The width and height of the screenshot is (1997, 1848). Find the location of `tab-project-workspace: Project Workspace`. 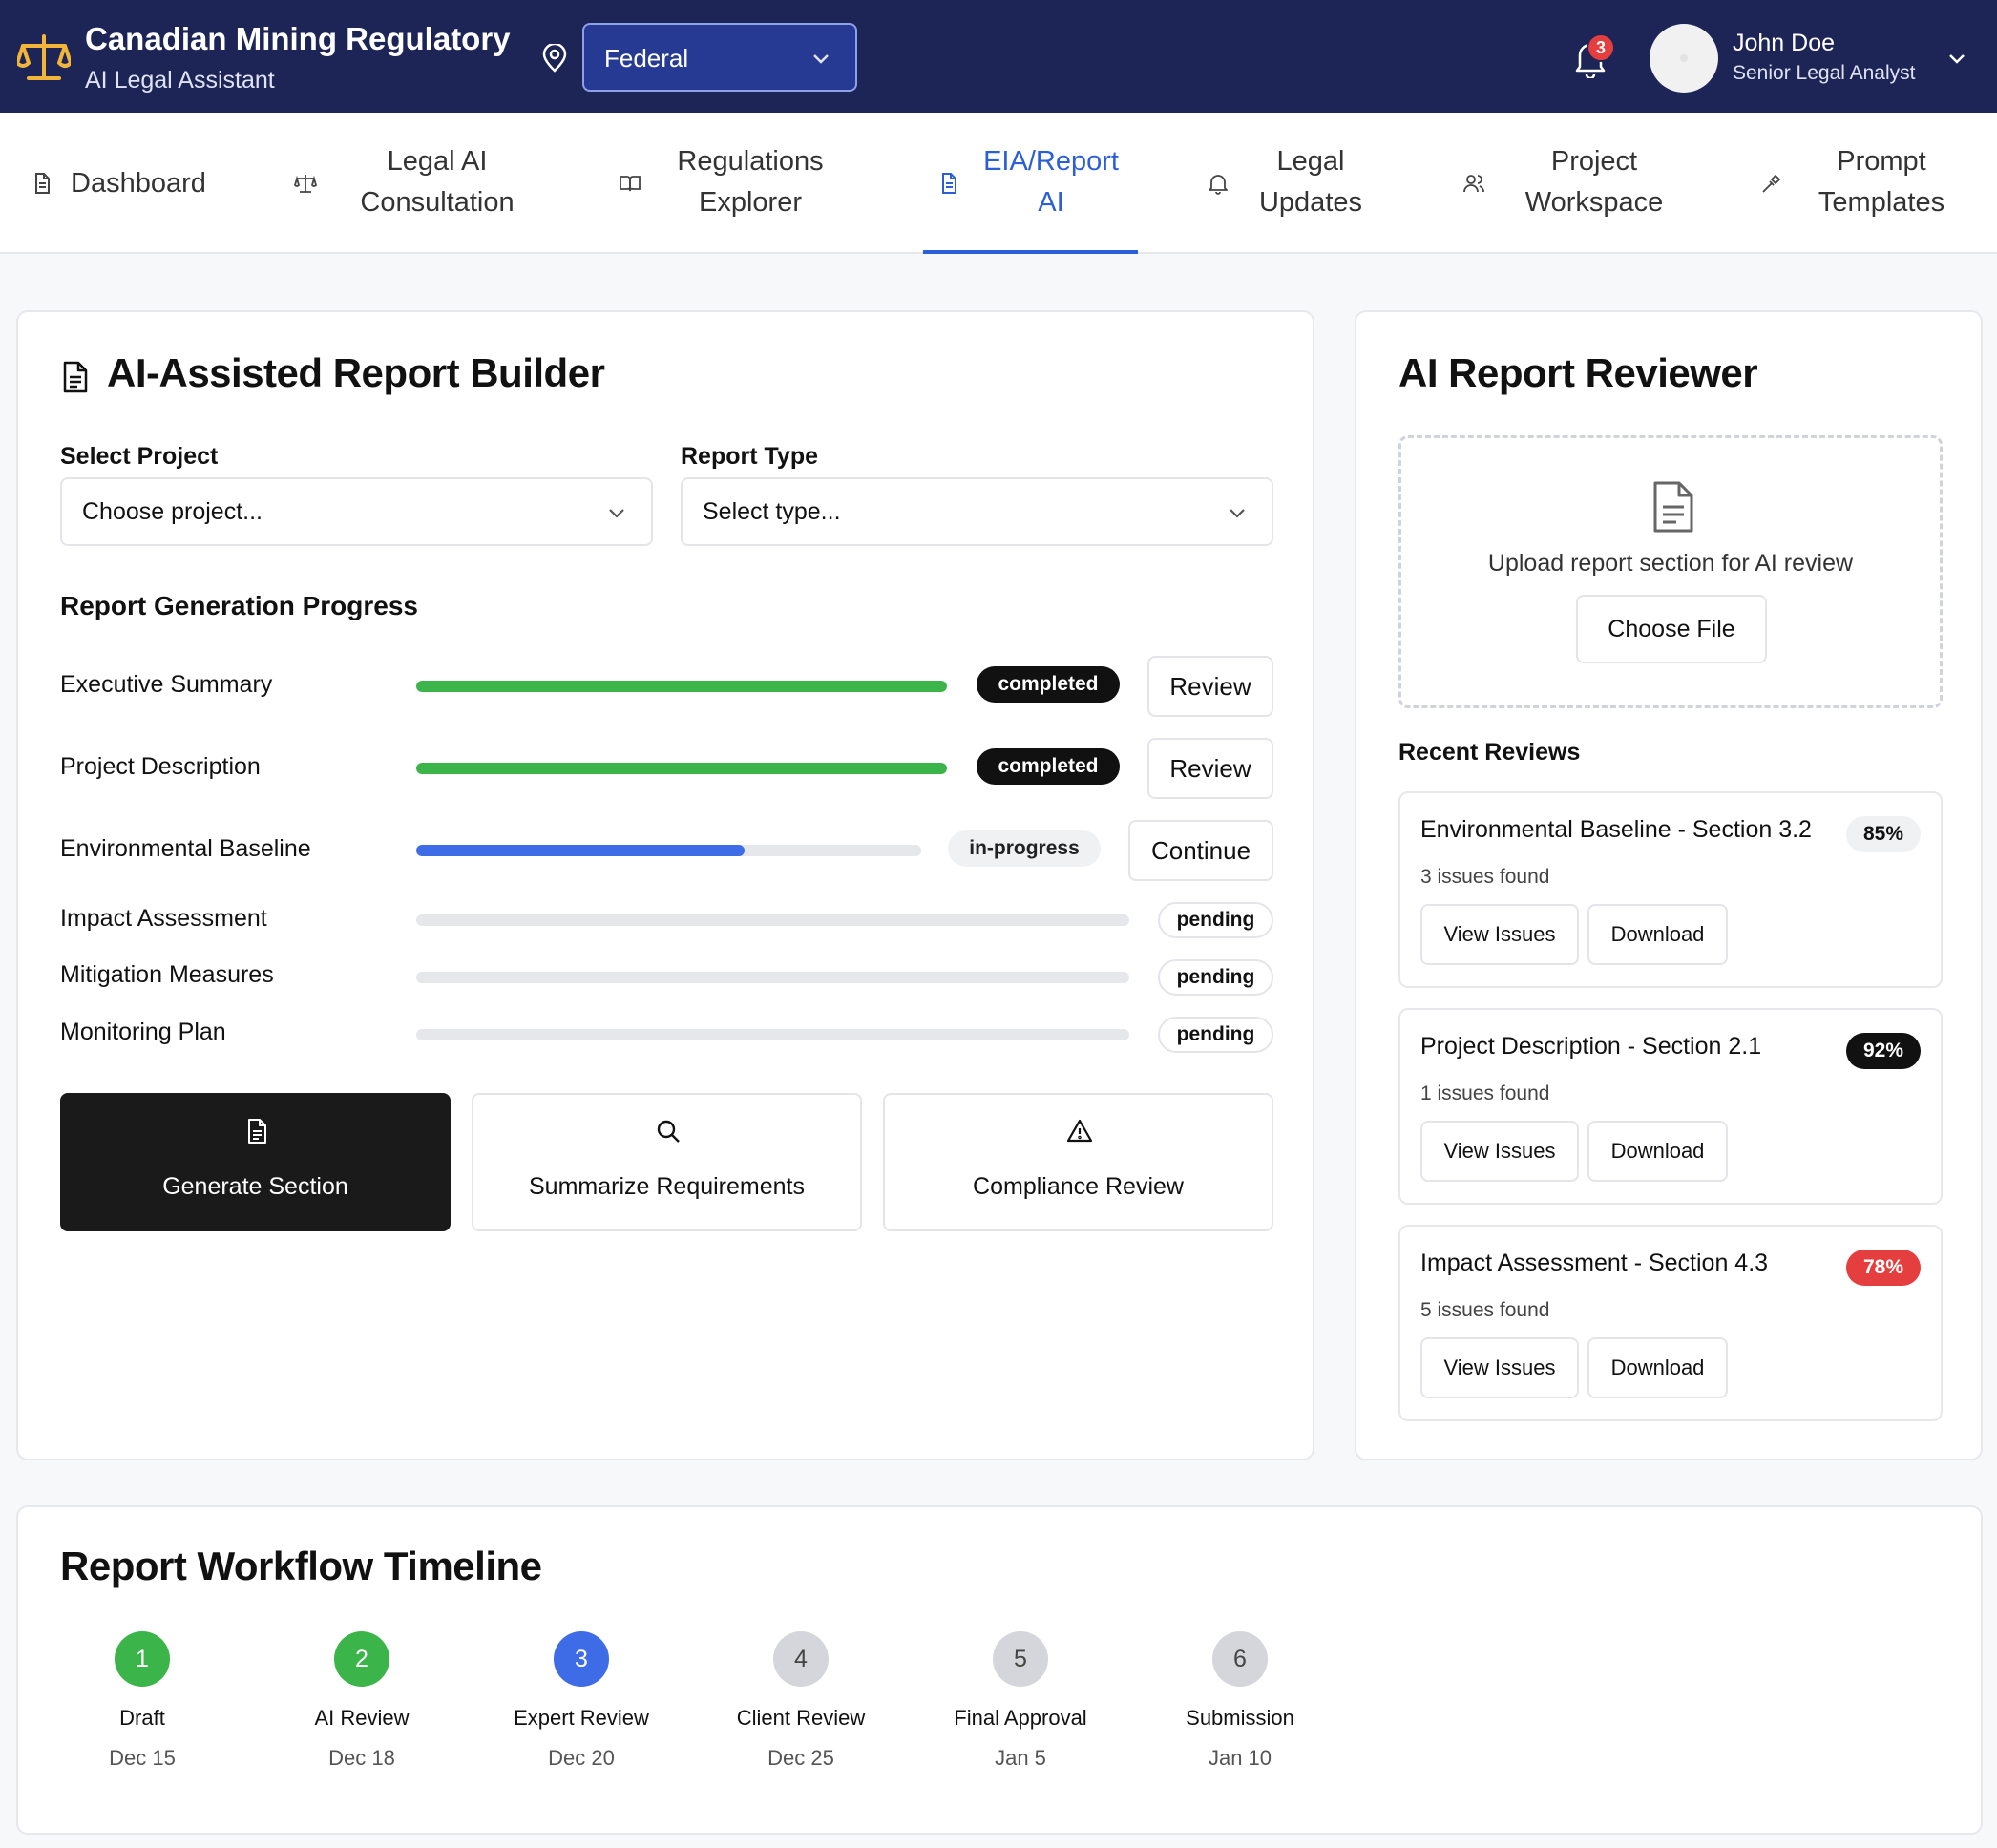

tab-project-workspace: Project Workspace is located at coordinates (1570, 183).